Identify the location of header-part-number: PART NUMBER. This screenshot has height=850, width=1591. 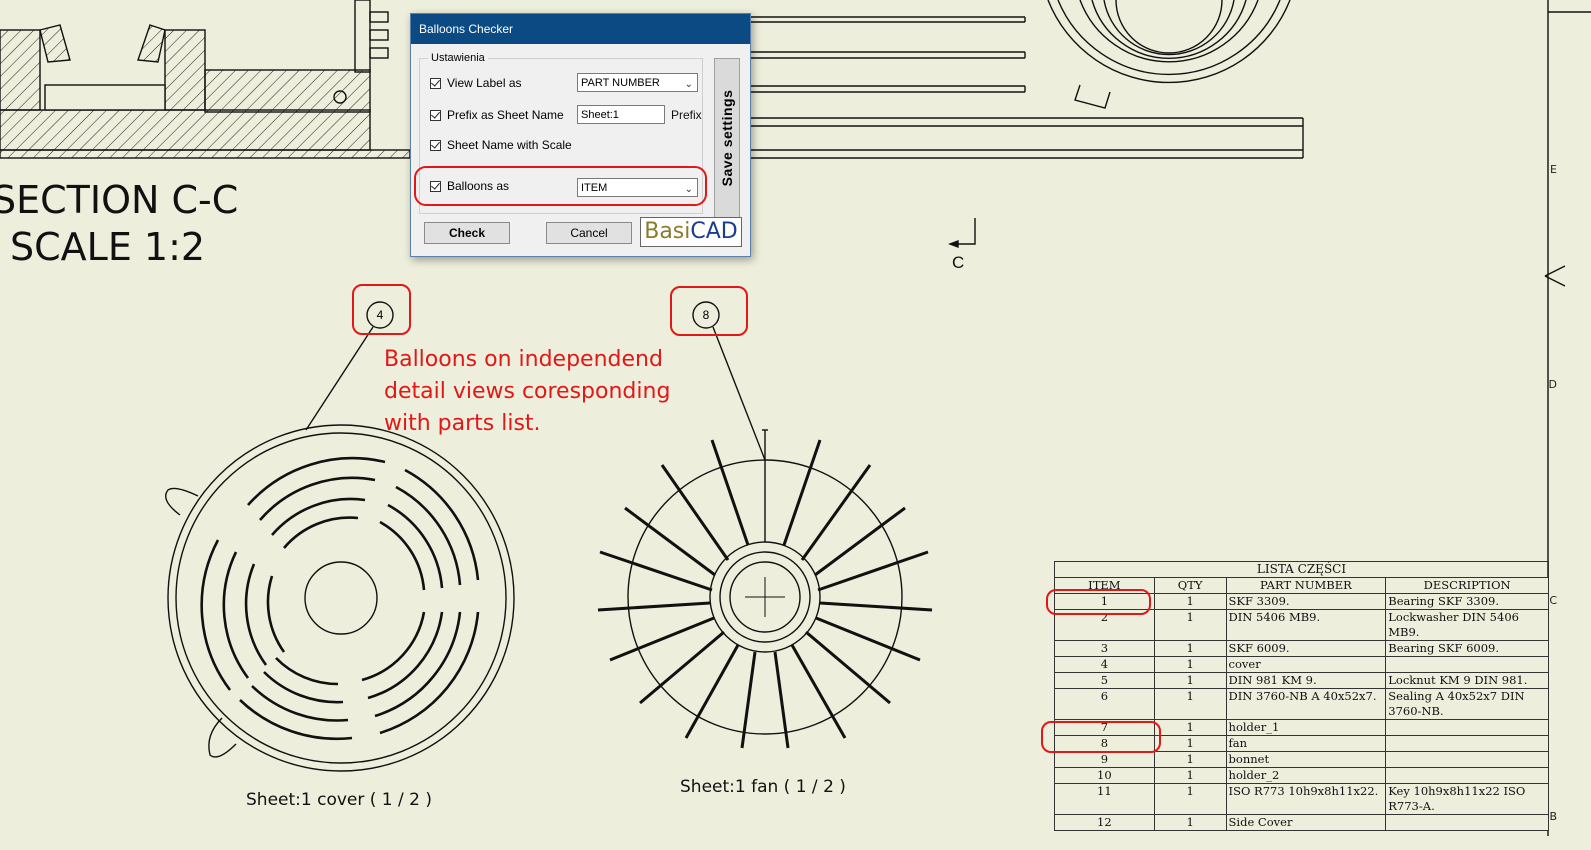
(1306, 585).